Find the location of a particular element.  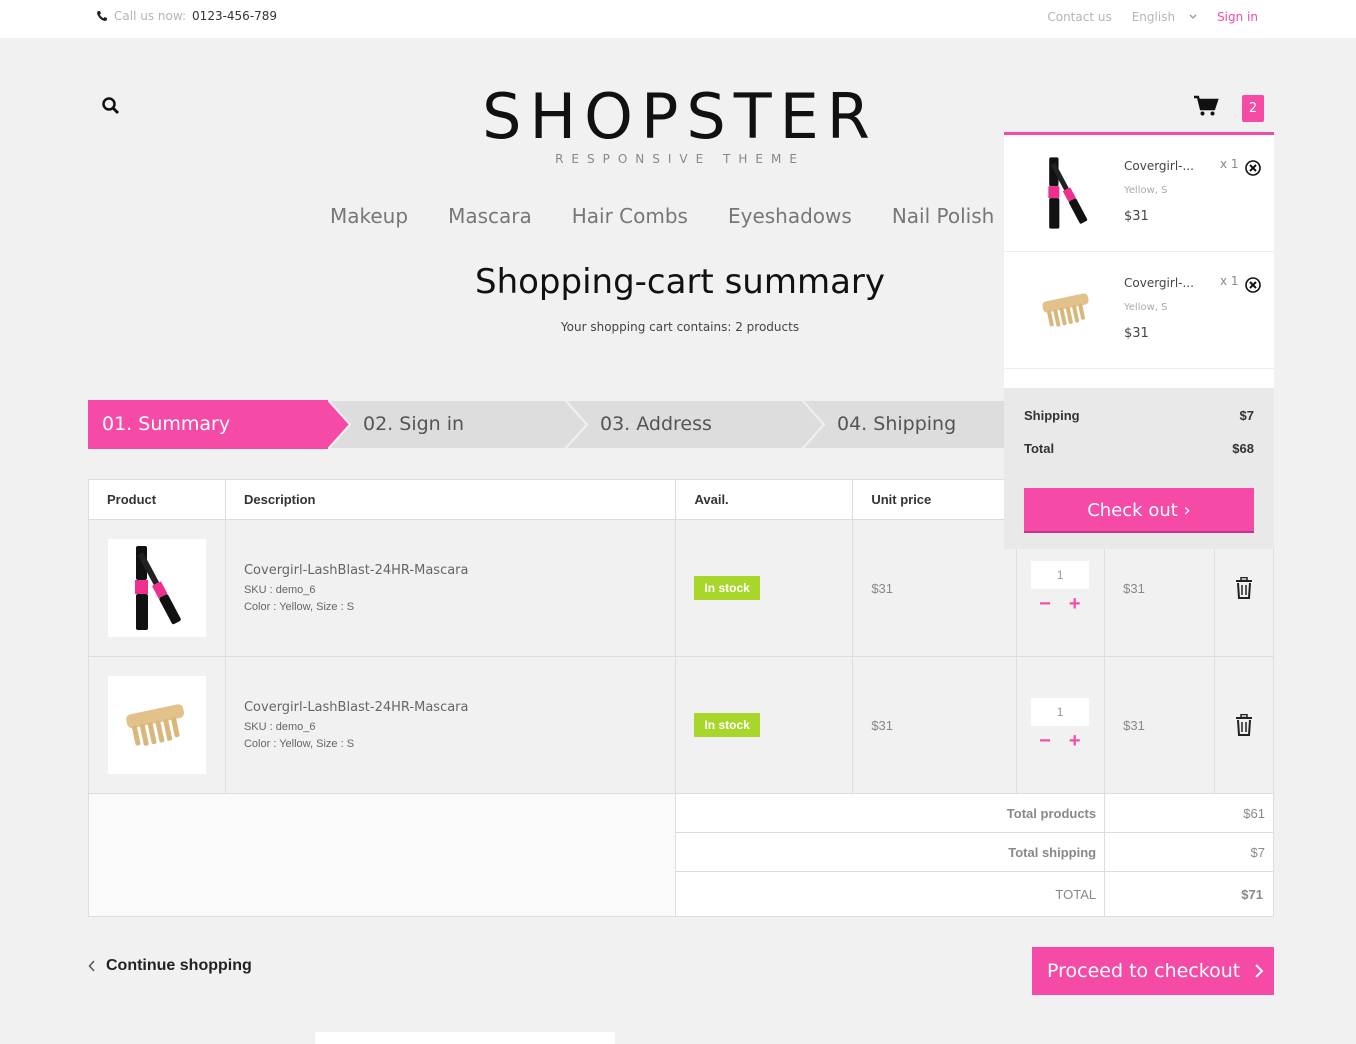

proceed-to-checkout-button: Proceed to checkout is located at coordinates (1153, 971).